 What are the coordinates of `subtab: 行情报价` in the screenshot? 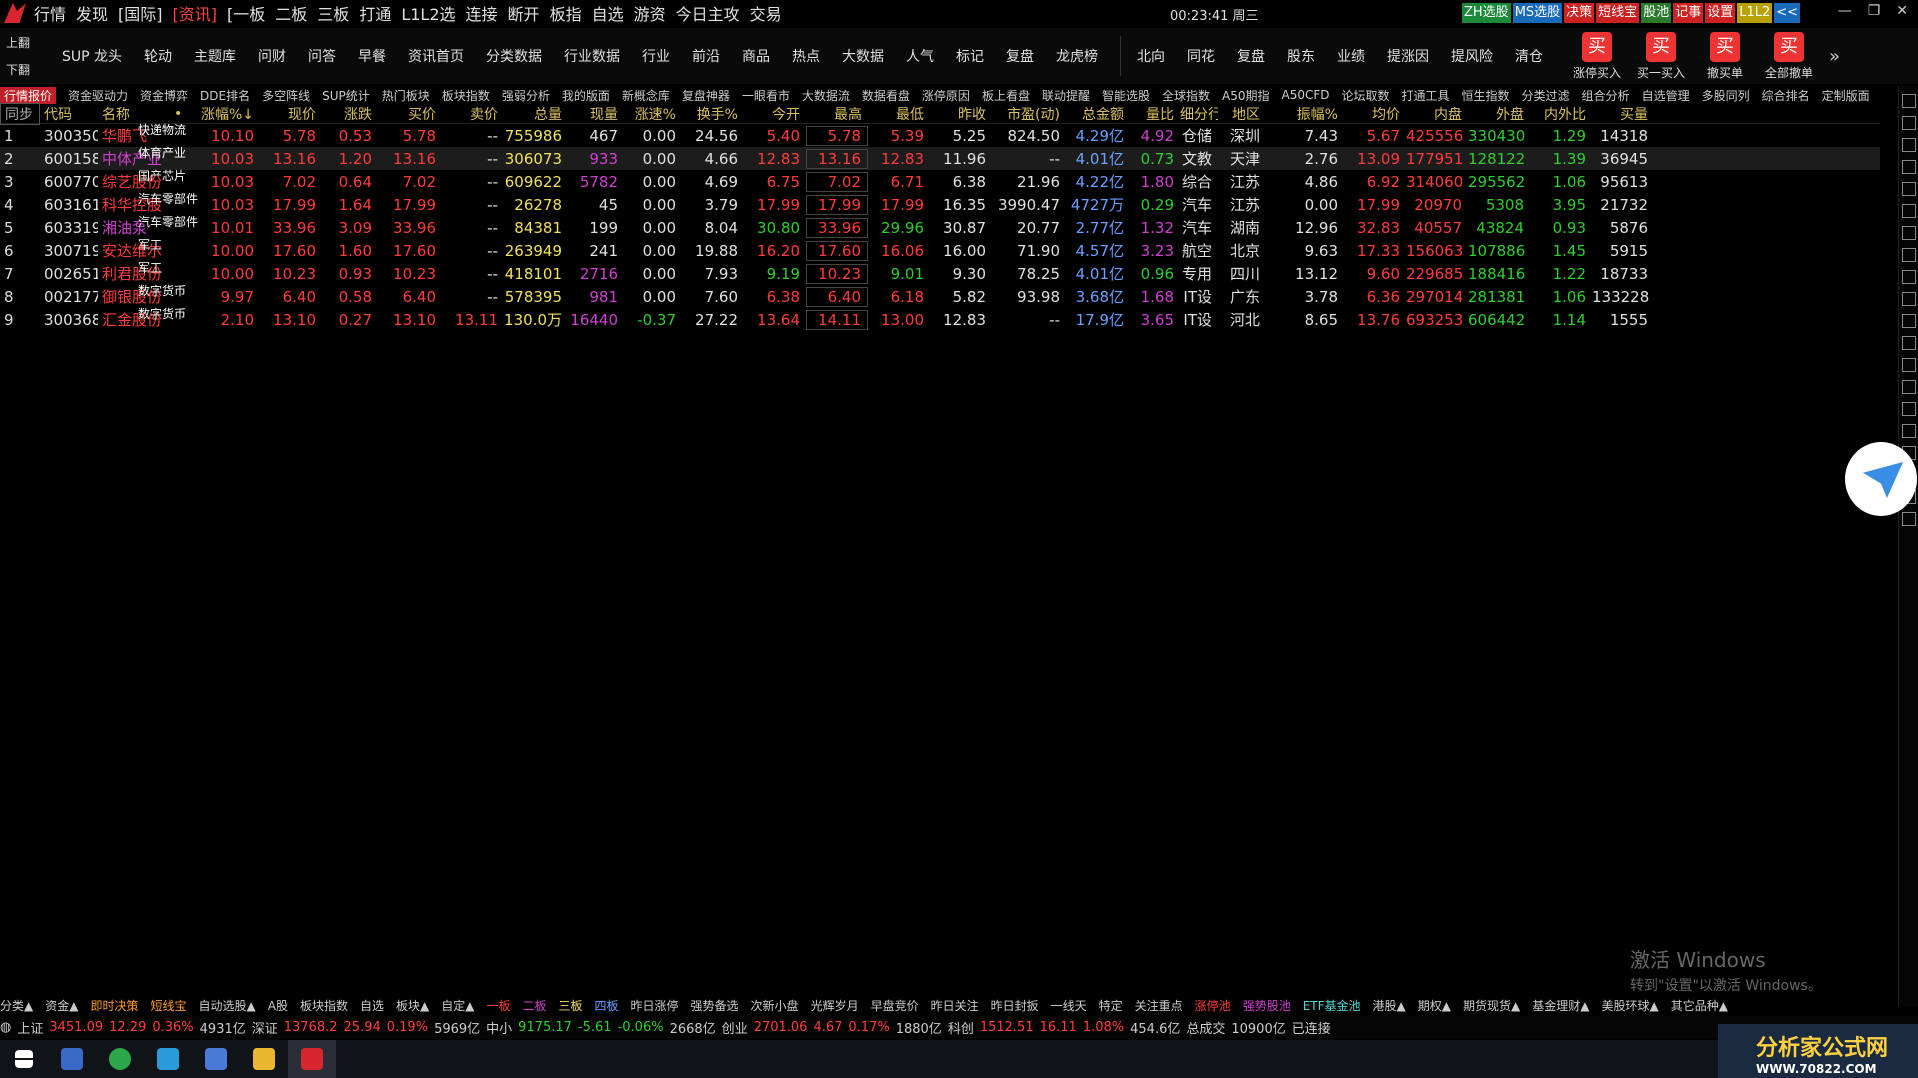 It's located at (28, 95).